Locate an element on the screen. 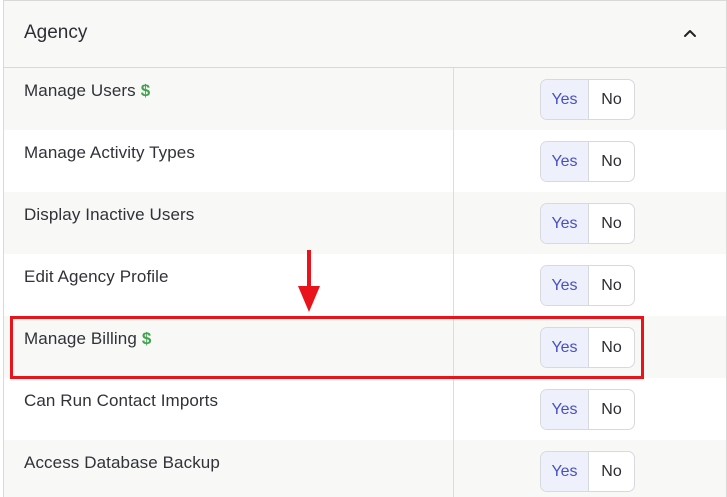 The image size is (727, 497). permission-row-manage-activity-types: Manage Activity Types Yes No is located at coordinates (365, 161).